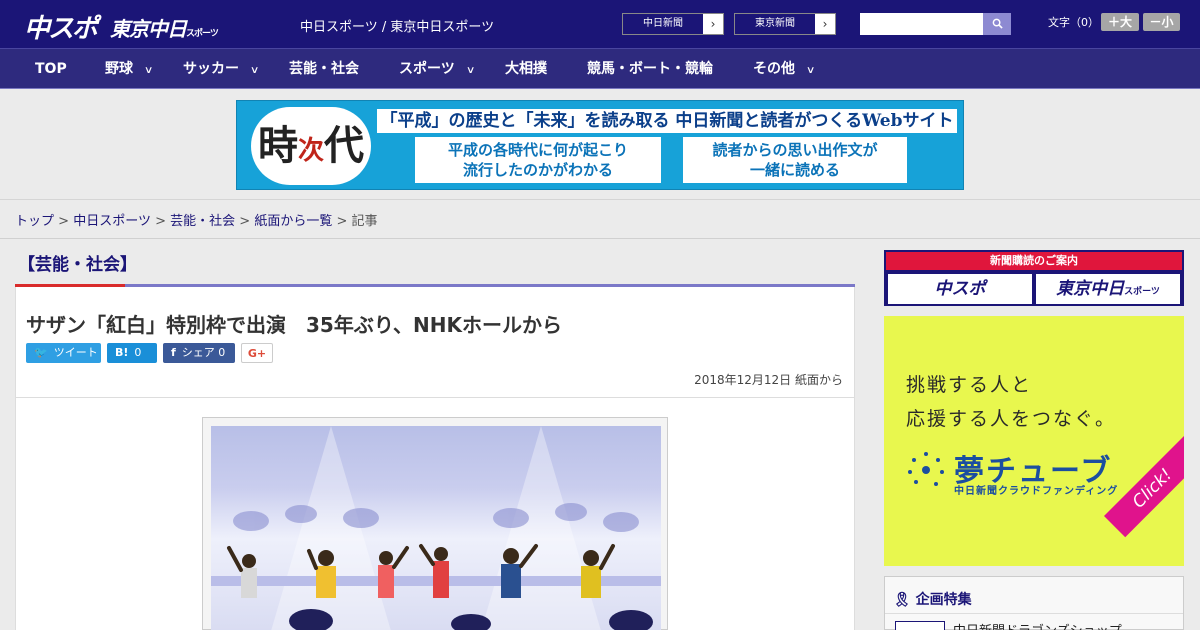 The height and width of the screenshot is (630, 1200). What do you see at coordinates (537, 170) in the screenshot?
I see `banner-box-left-line2: 流行したのかがわかる` at bounding box center [537, 170].